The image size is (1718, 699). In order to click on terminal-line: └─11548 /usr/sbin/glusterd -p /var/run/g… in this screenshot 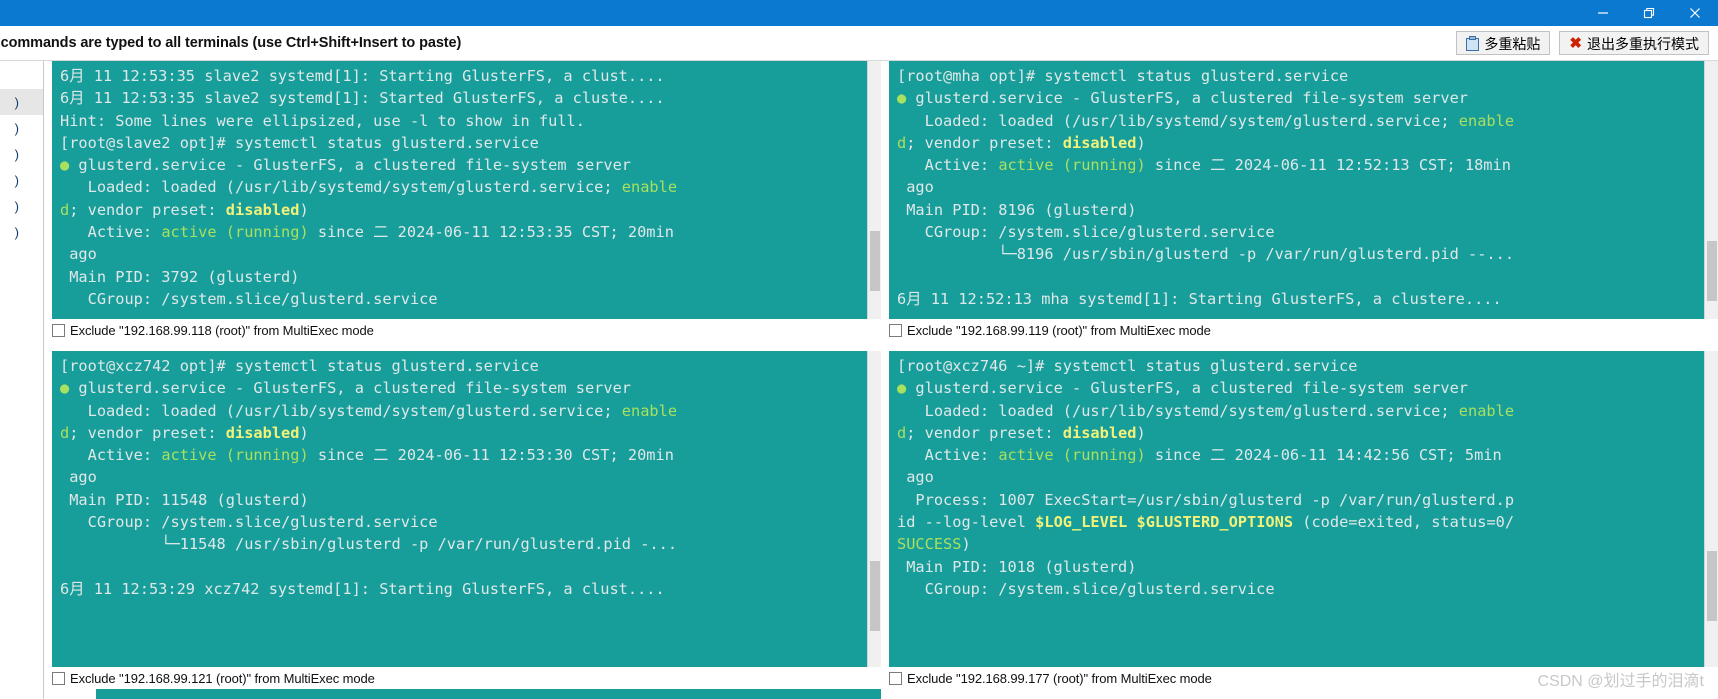, I will do `click(369, 544)`.